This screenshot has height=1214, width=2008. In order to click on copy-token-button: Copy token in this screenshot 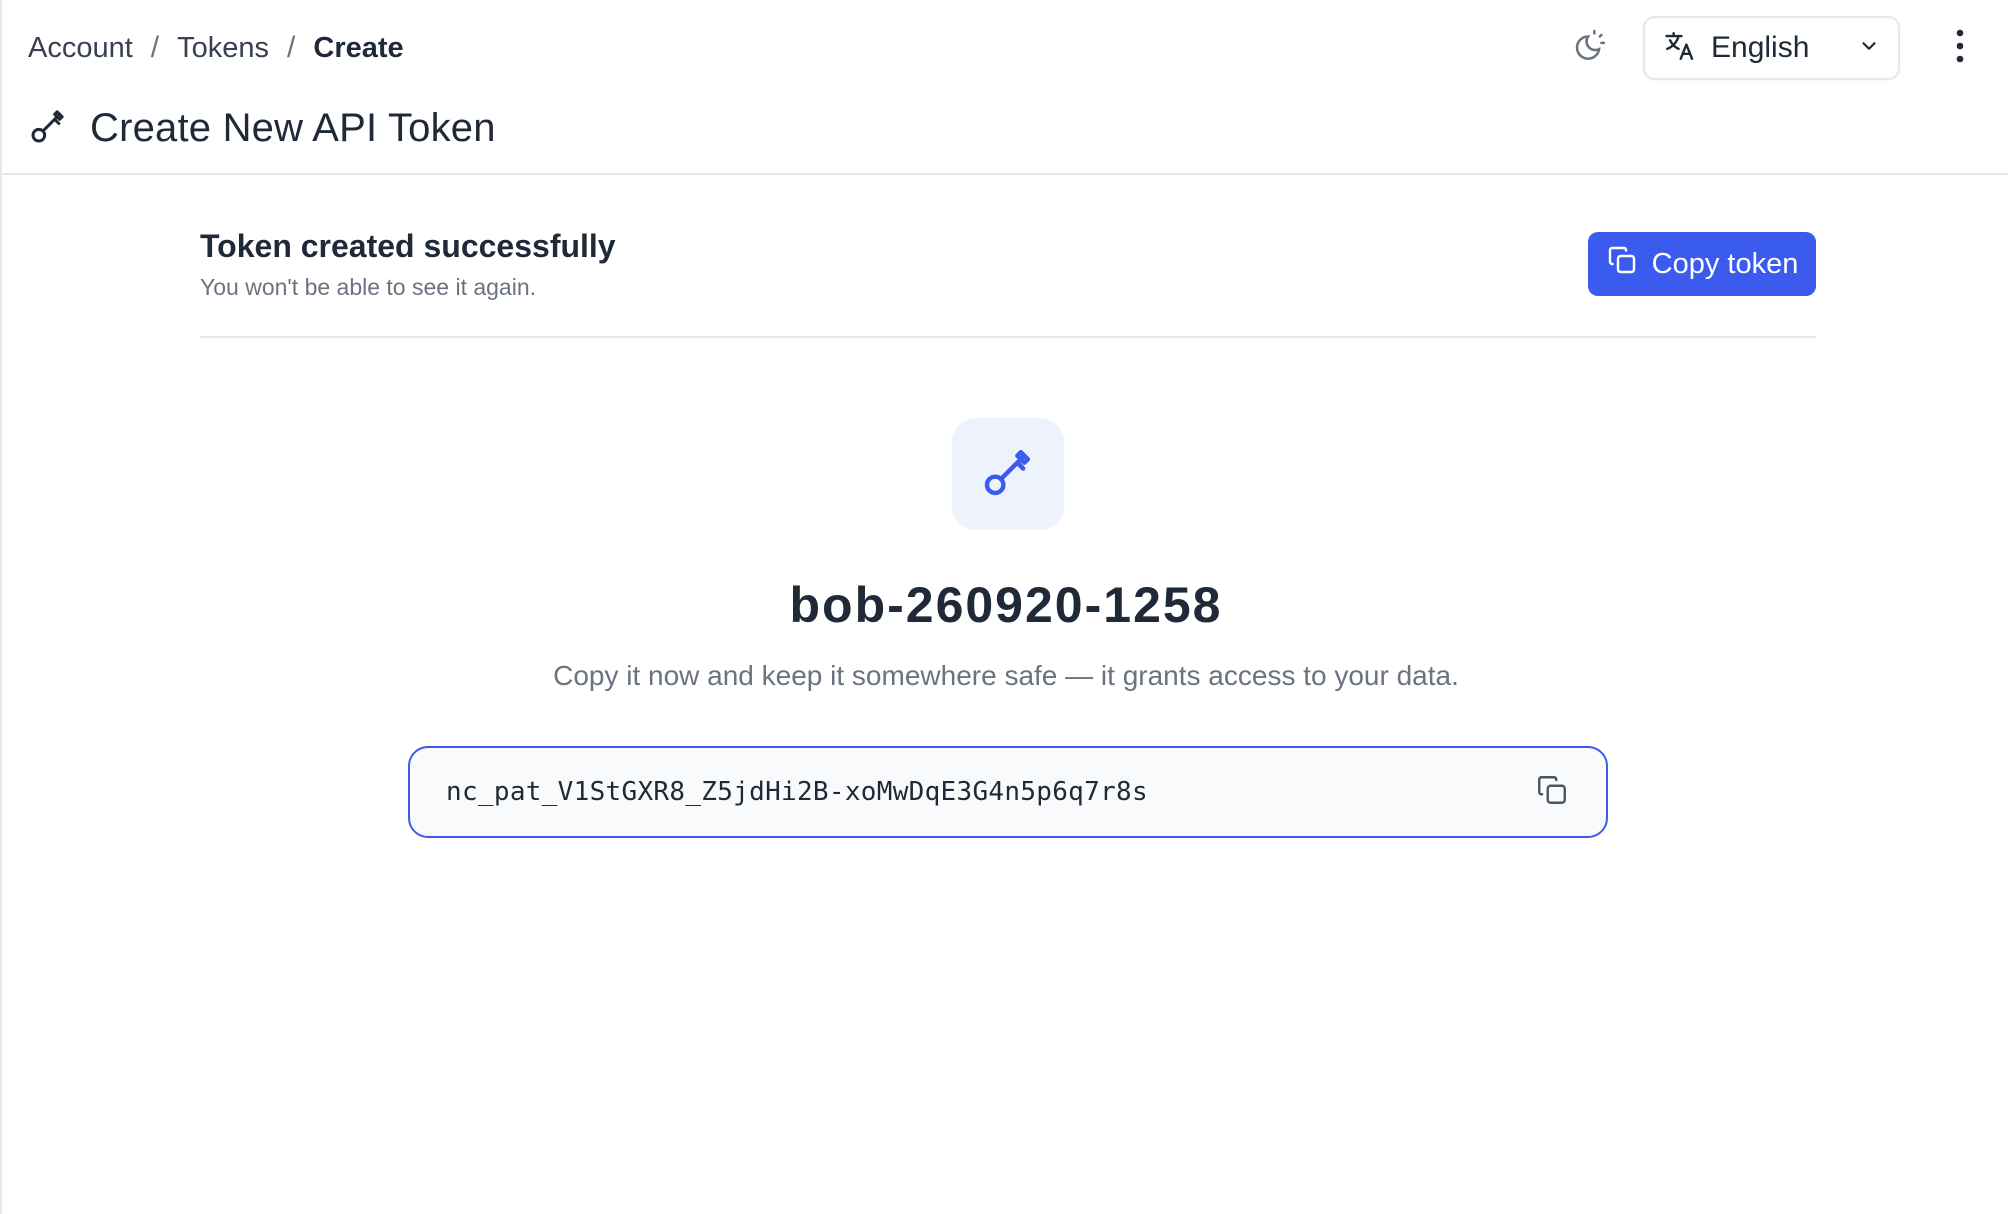, I will do `click(1702, 264)`.